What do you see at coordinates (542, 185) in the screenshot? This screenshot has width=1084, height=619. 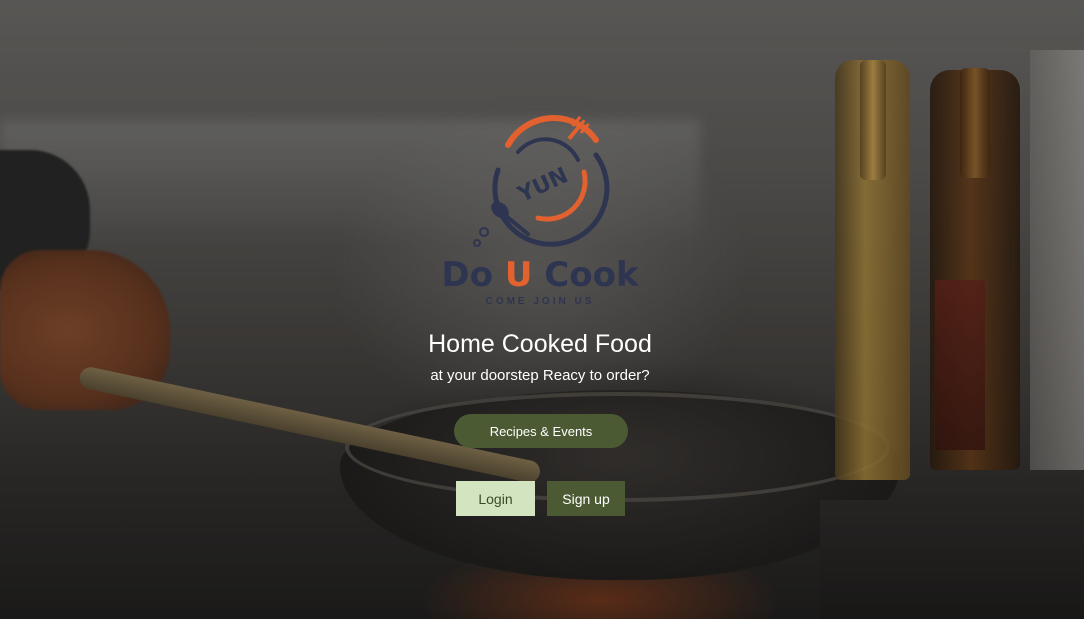 I see `logo-letters: YUN` at bounding box center [542, 185].